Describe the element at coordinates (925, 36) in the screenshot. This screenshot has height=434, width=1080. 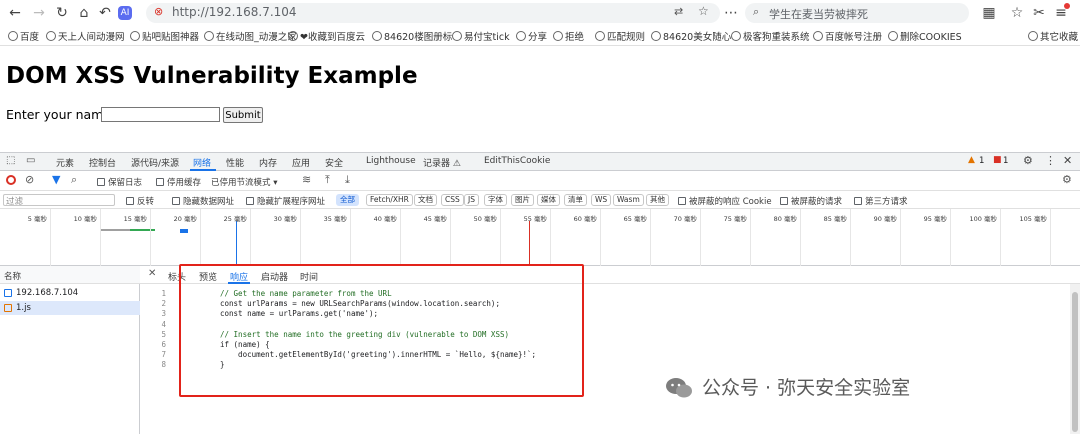
I see `bookmark-item: 删除COOKIES` at that location.